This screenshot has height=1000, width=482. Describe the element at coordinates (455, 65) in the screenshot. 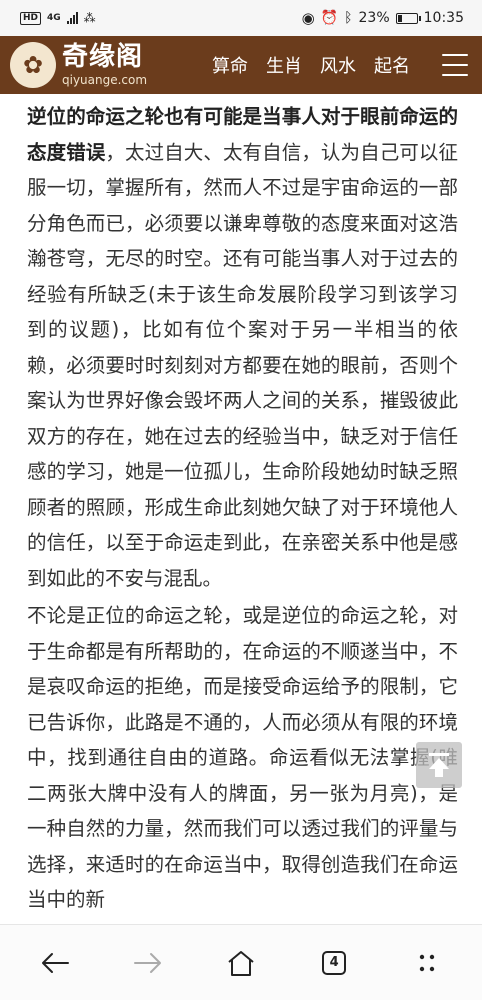

I see `hamburger-menu-icon` at that location.